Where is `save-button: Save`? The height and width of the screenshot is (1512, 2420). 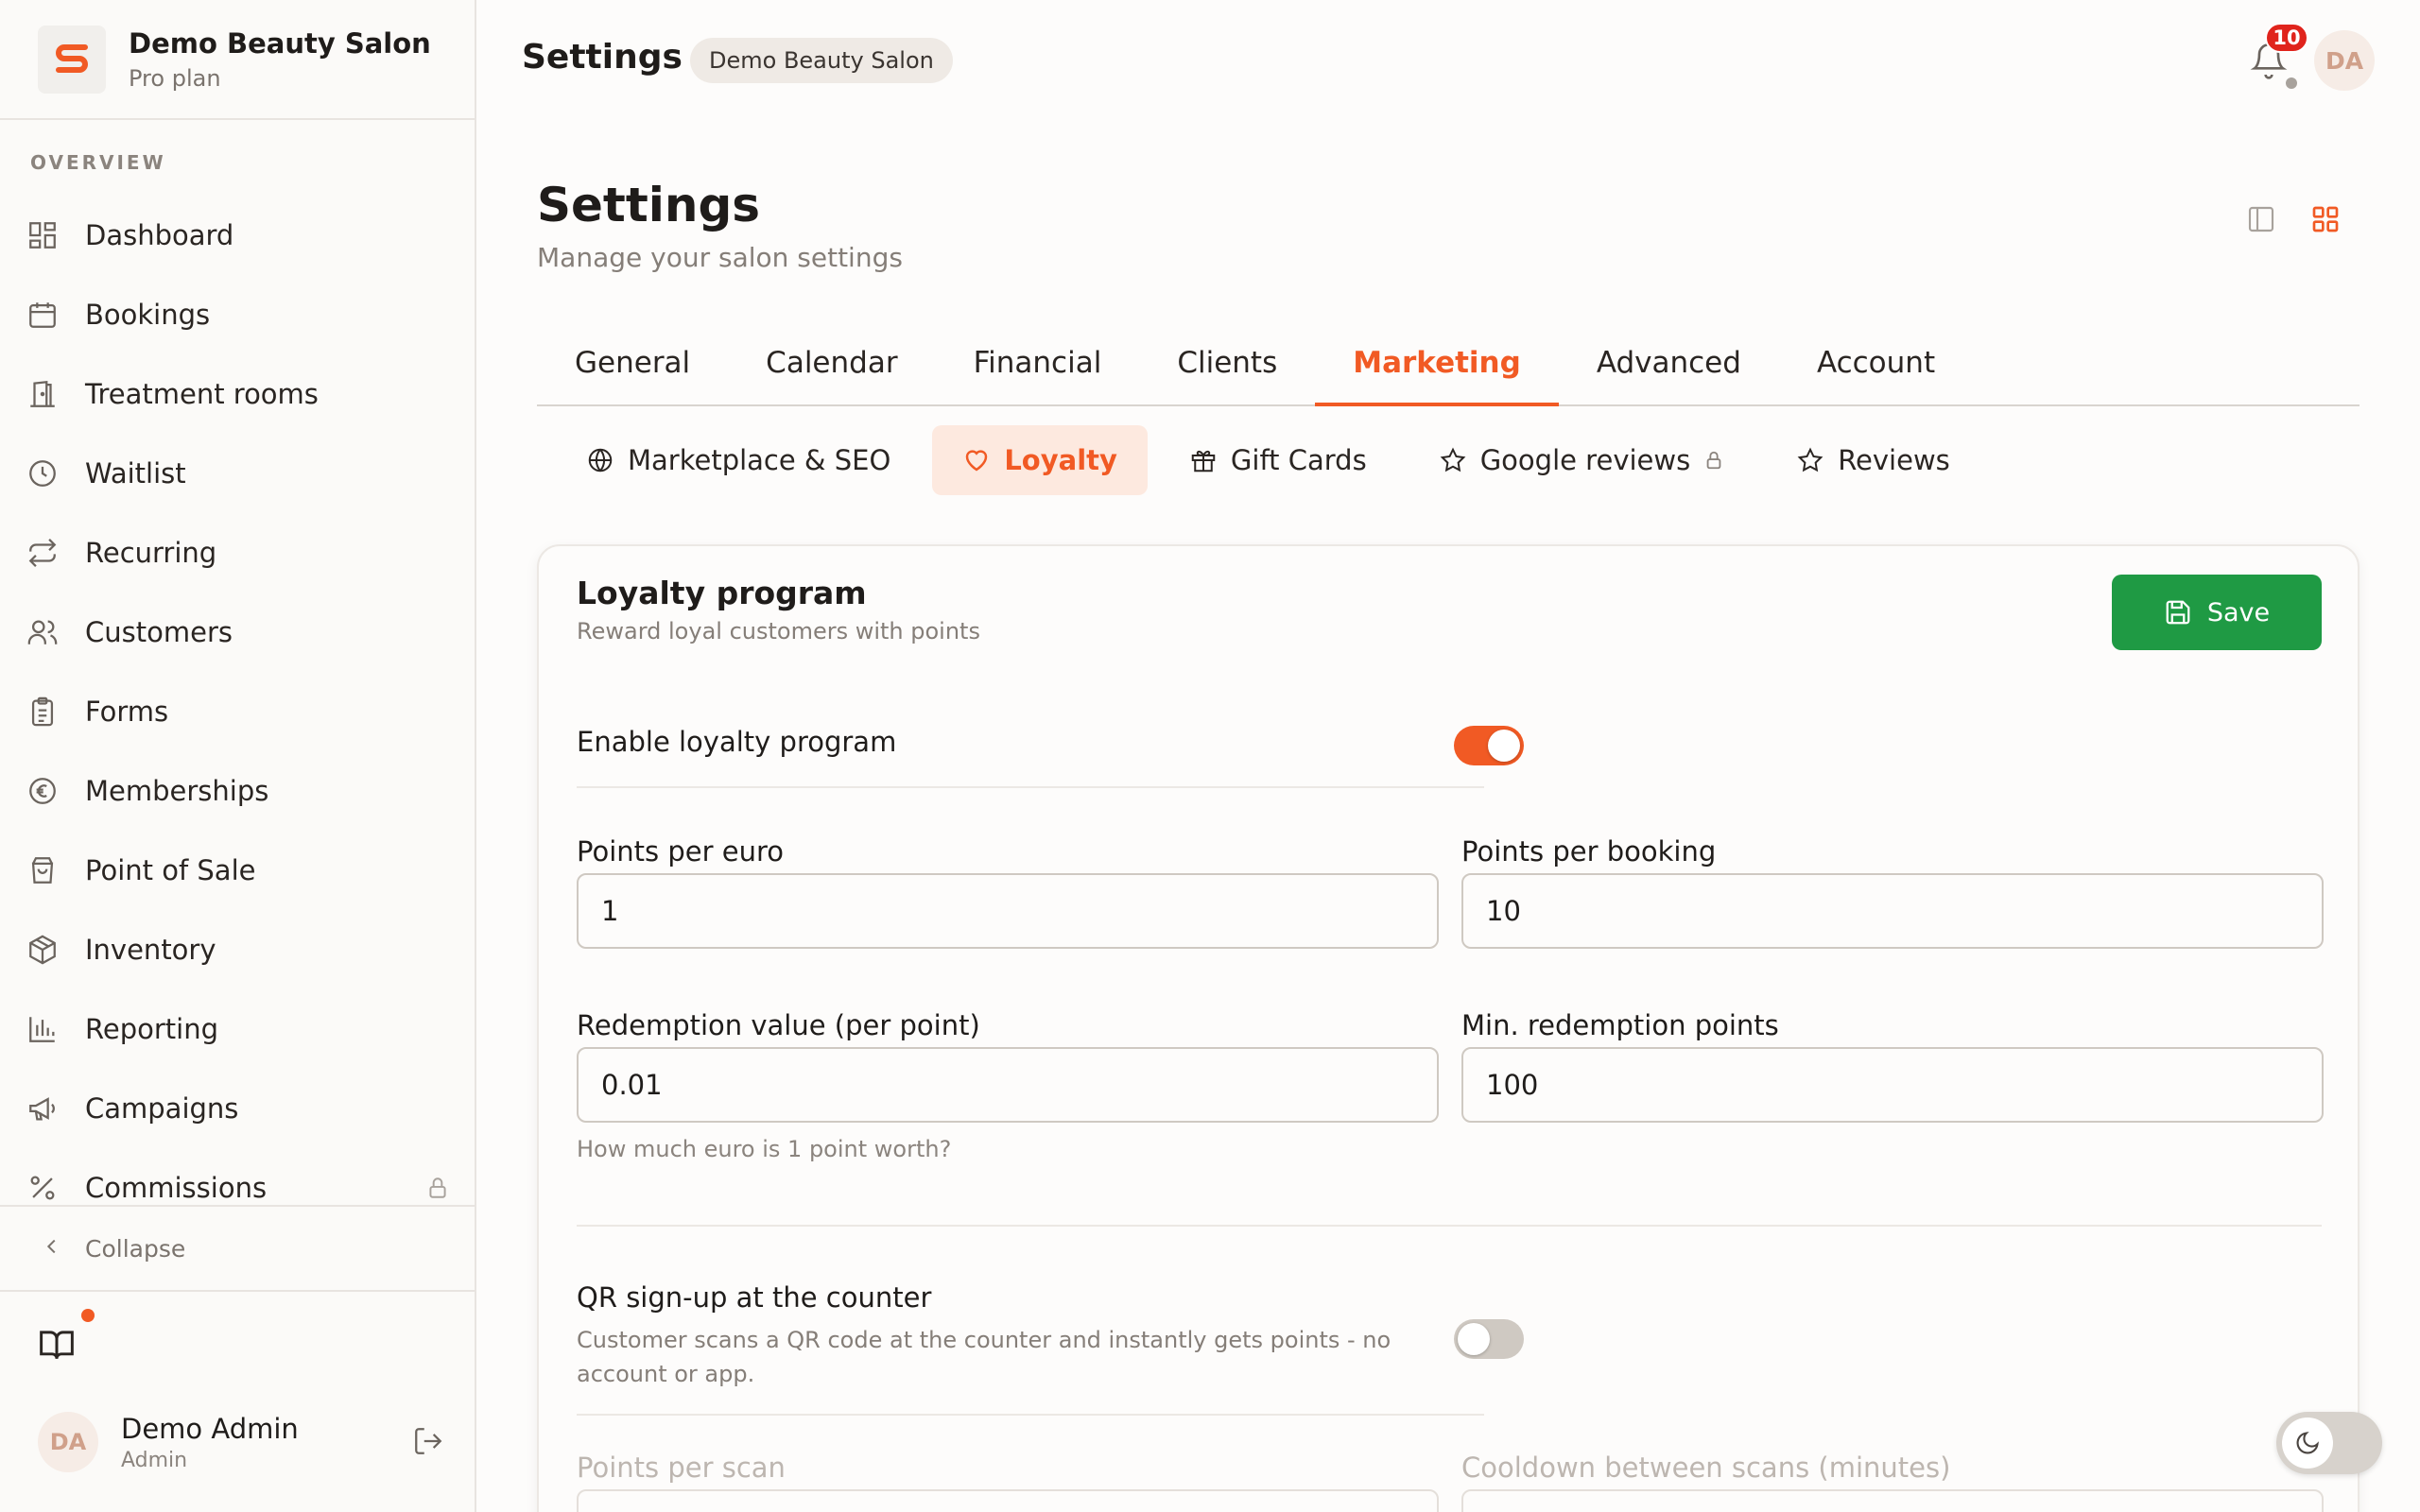 save-button: Save is located at coordinates (2217, 612).